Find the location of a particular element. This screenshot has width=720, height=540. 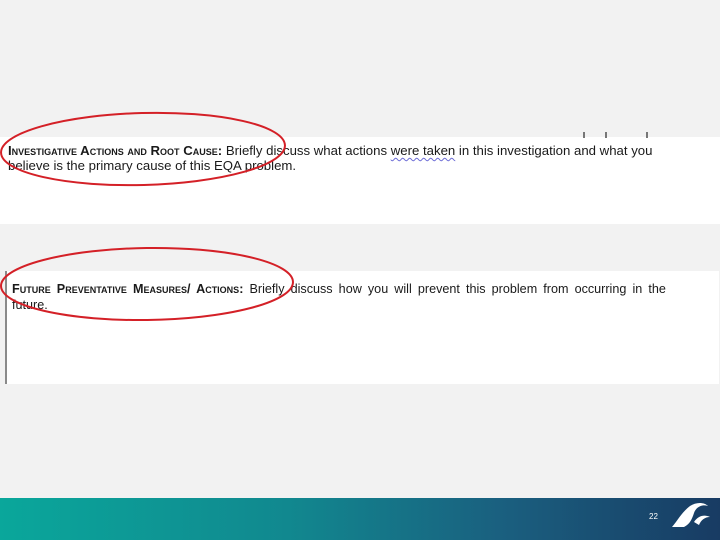

footer-bar is located at coordinates (360, 519).